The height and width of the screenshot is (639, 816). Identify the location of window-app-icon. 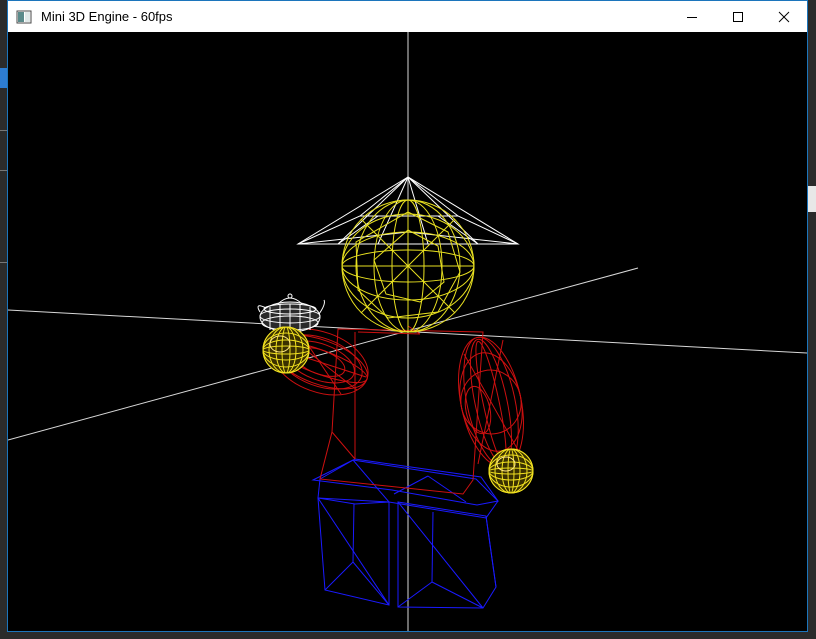
(24, 17).